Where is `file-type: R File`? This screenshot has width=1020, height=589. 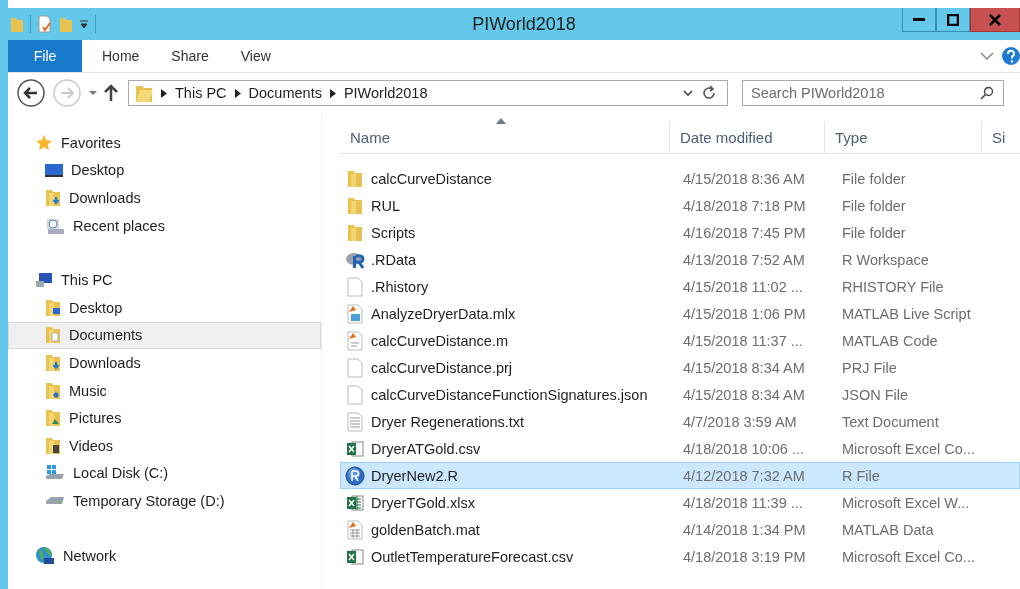 file-type: R File is located at coordinates (860, 475).